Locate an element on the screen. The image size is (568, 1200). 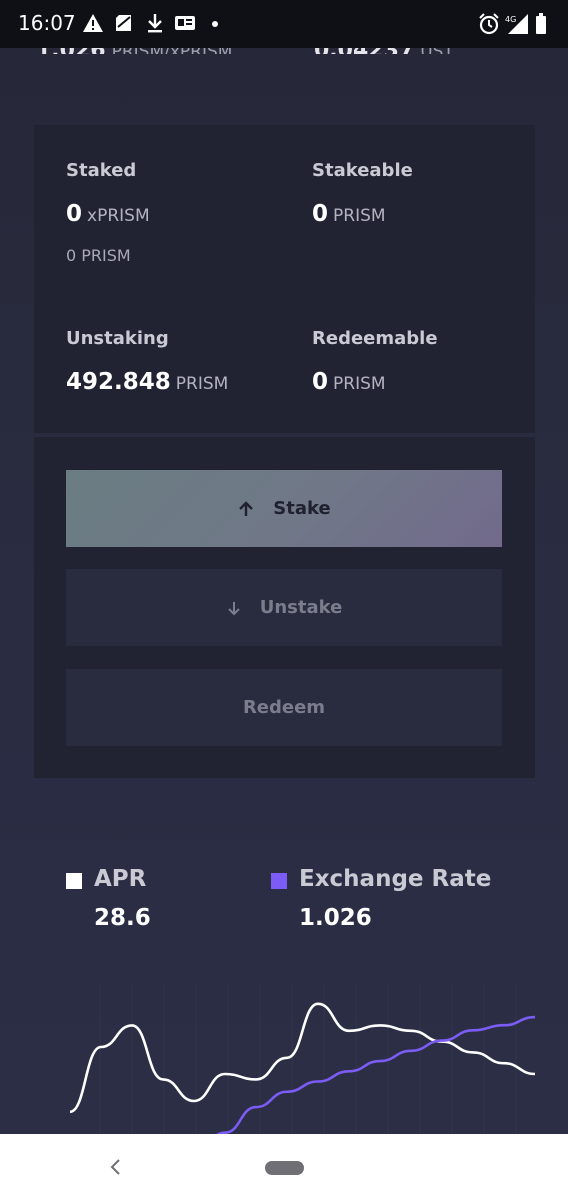
chart-lines is located at coordinates (302, 1068).